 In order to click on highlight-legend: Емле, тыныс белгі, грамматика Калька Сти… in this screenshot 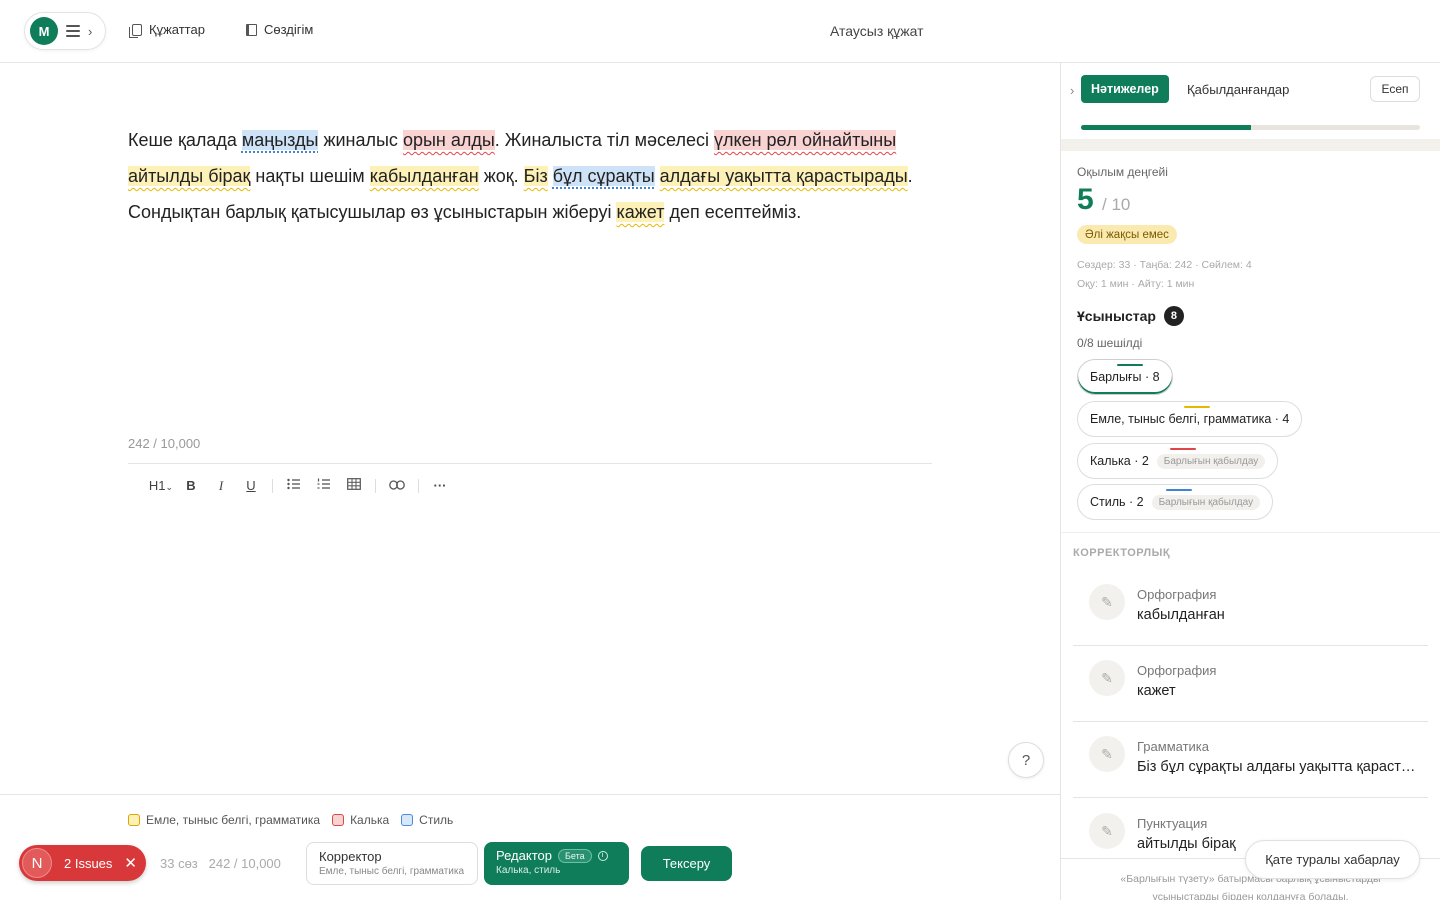, I will do `click(290, 820)`.